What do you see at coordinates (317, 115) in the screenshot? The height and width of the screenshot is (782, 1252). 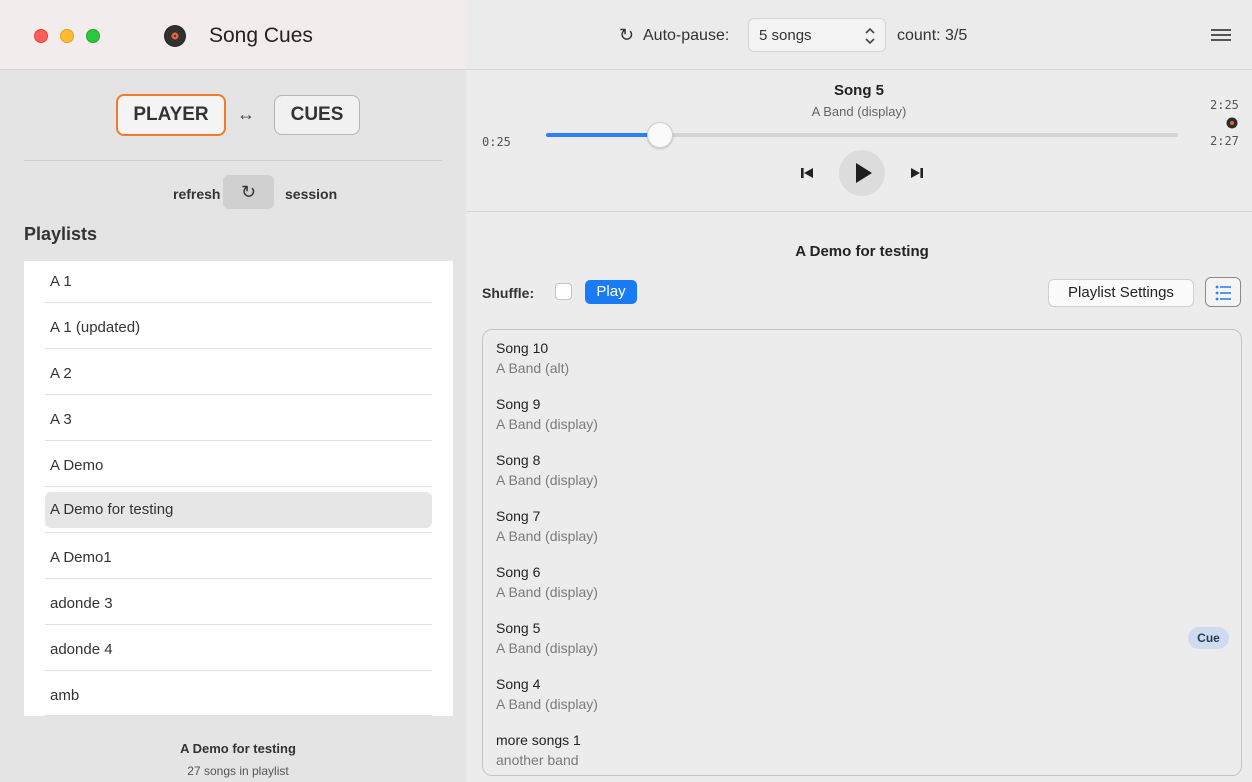 I see `mode-cues-button: CUES` at bounding box center [317, 115].